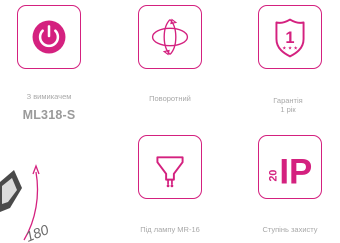 This screenshot has width=340, height=243. I want to click on feature-mr16-tile, so click(170, 167).